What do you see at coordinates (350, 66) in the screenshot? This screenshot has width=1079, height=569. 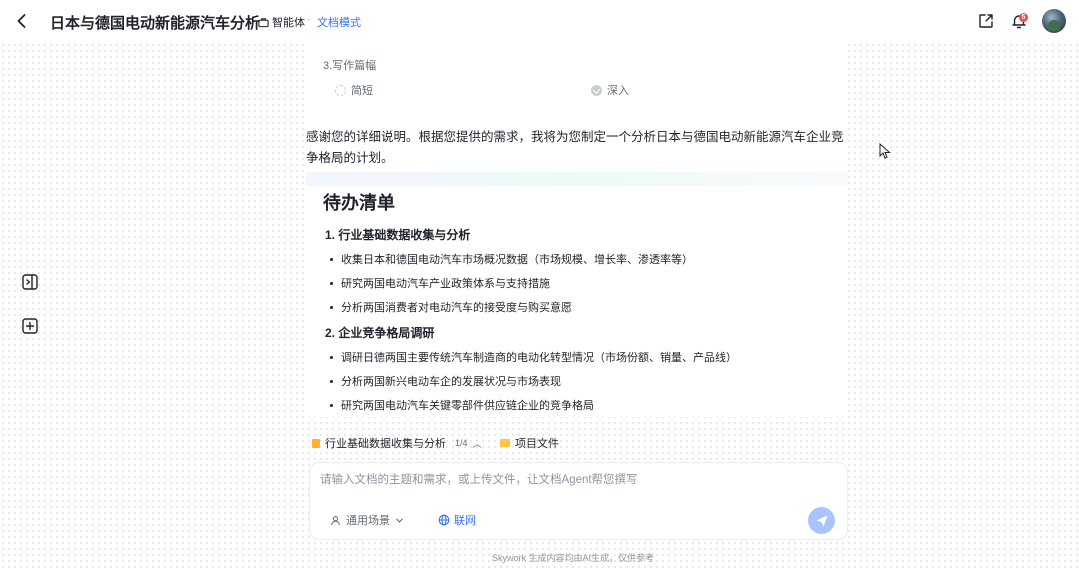 I see `writing-length-label: 3.写作篇幅` at bounding box center [350, 66].